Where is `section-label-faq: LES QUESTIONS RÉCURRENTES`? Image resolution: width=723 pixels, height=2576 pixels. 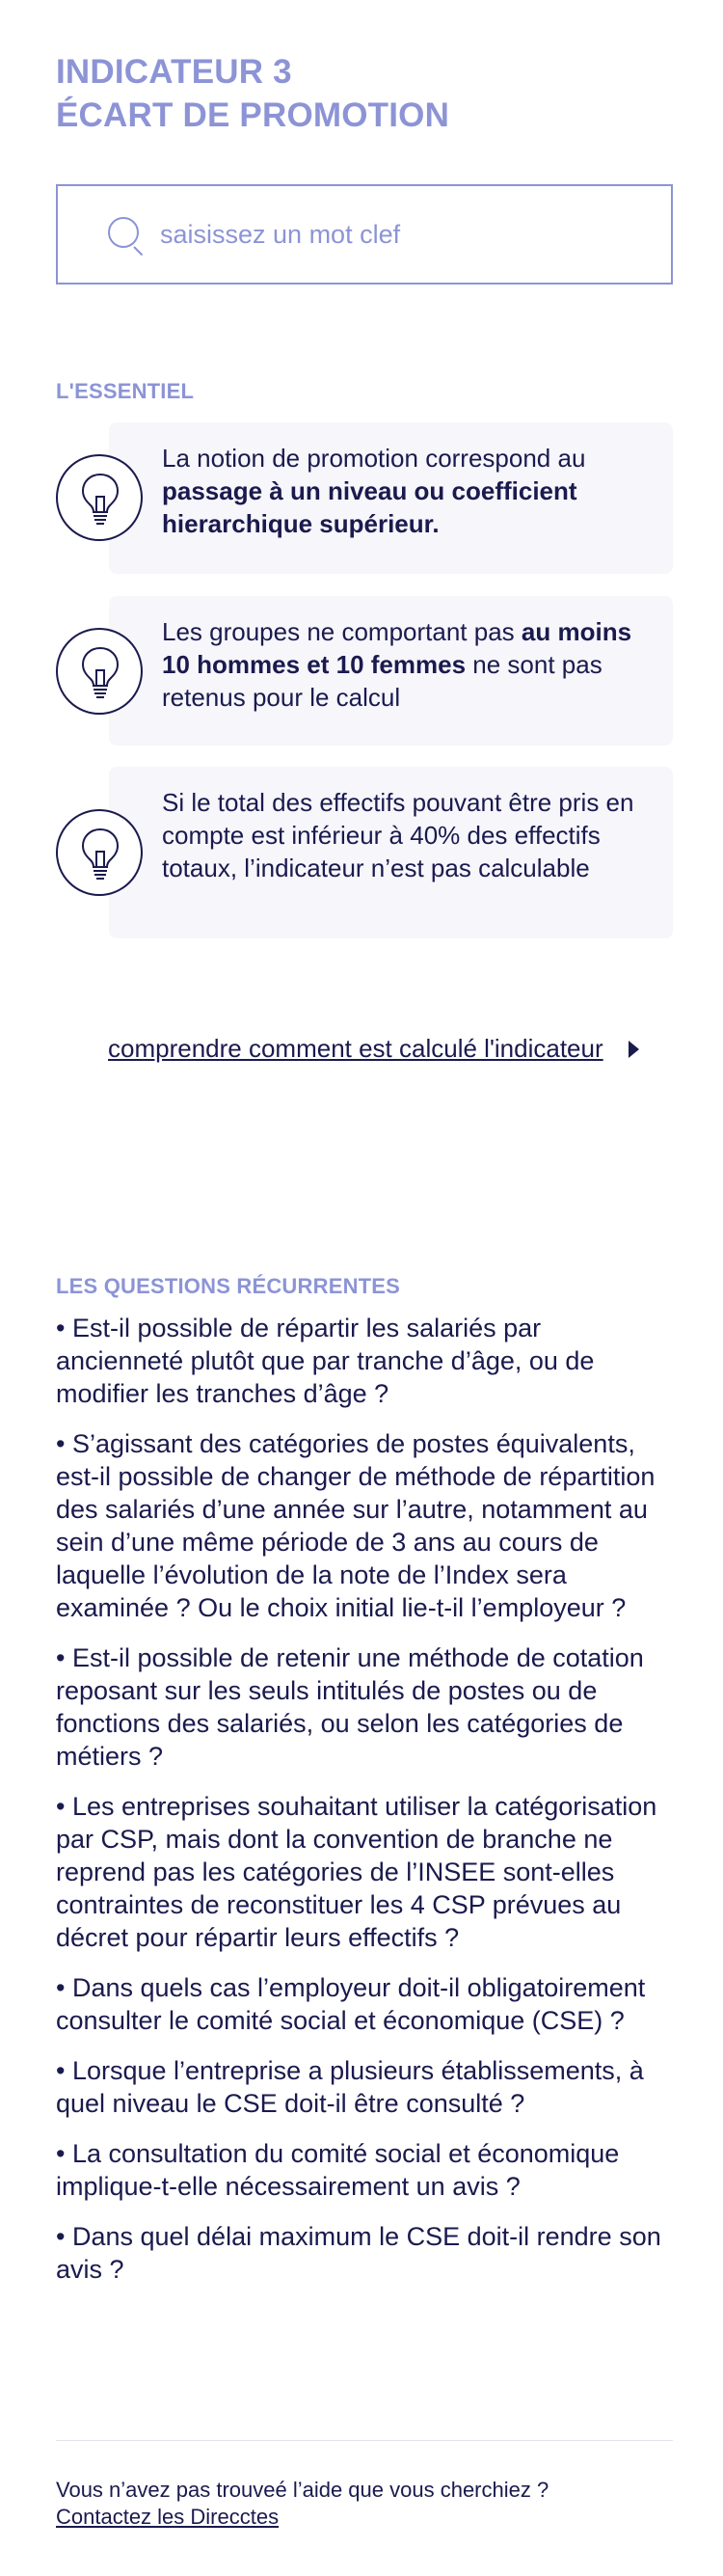
section-label-faq: LES QUESTIONS RÉCURRENTES is located at coordinates (229, 1286).